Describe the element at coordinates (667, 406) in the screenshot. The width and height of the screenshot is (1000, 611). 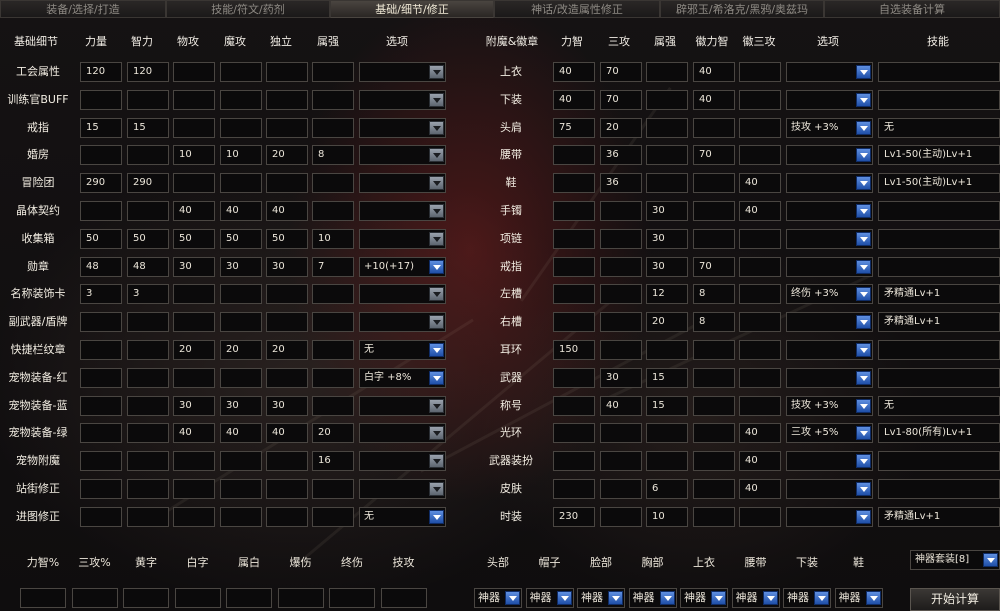
I see `right-value-field: 15` at that location.